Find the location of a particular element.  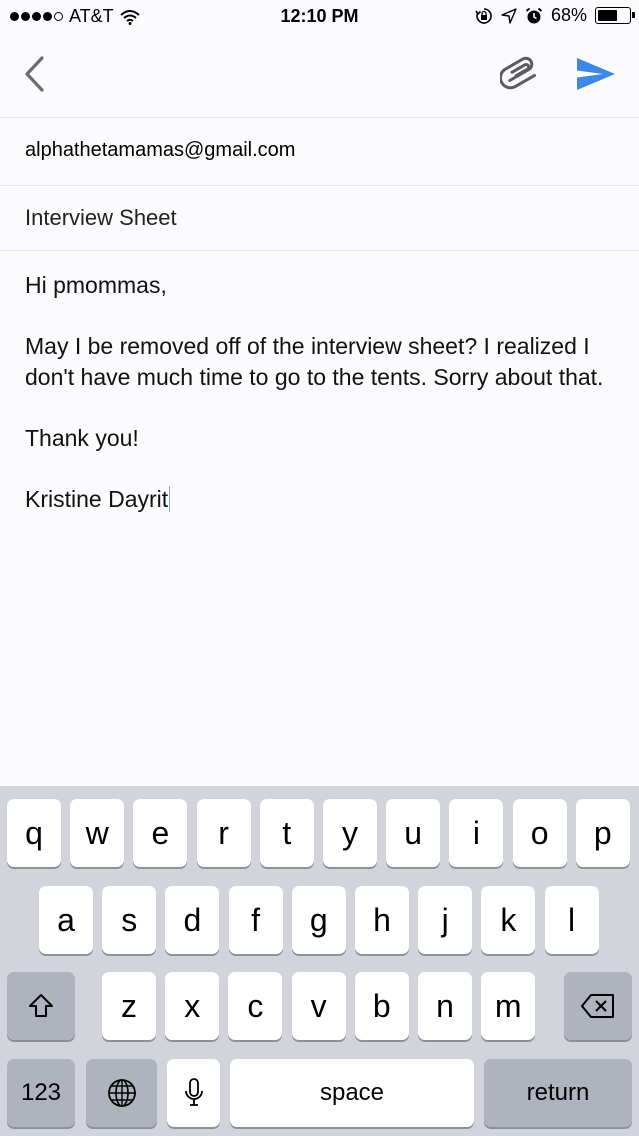

key-l: l is located at coordinates (571, 920).